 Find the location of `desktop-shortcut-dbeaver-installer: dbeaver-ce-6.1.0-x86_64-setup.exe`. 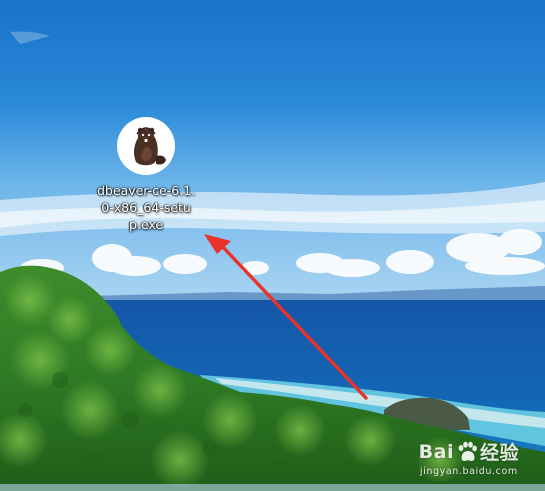

desktop-shortcut-dbeaver-installer: dbeaver-ce-6.1.0-x86_64-setup.exe is located at coordinates (146, 174).